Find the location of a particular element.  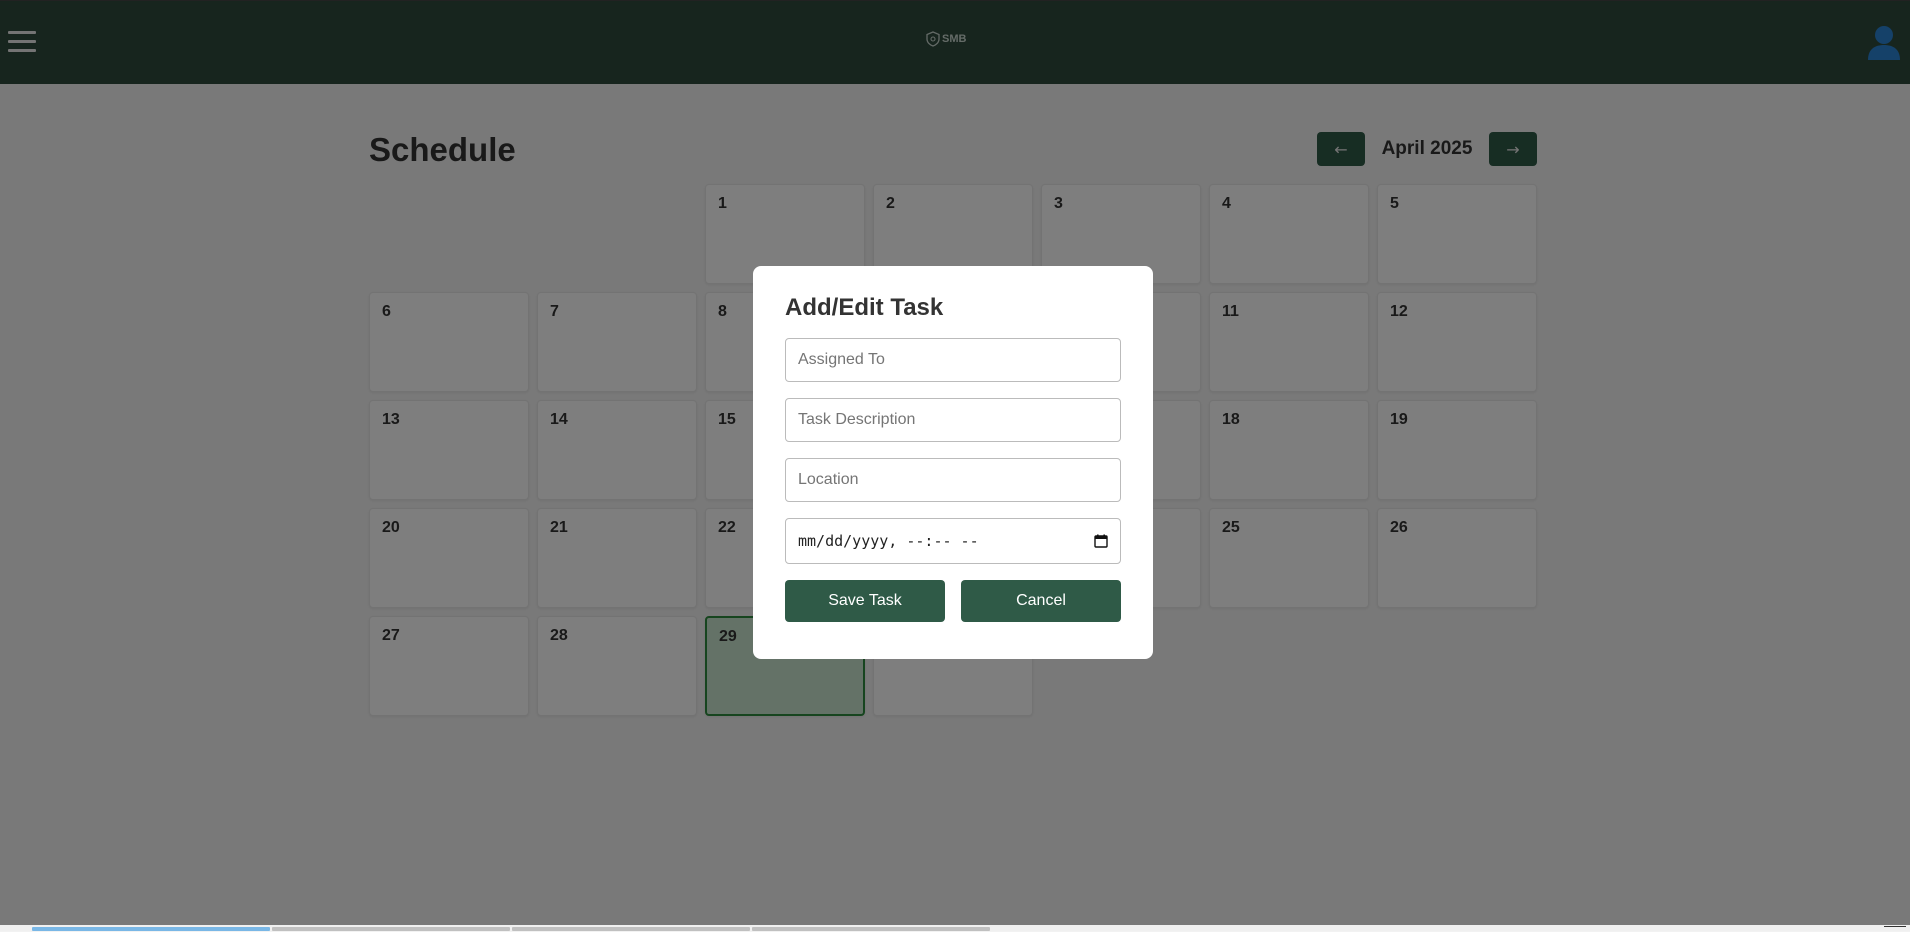

datetime-placeholder: mm/dd/yyyy, --:-- -- is located at coordinates (888, 541).